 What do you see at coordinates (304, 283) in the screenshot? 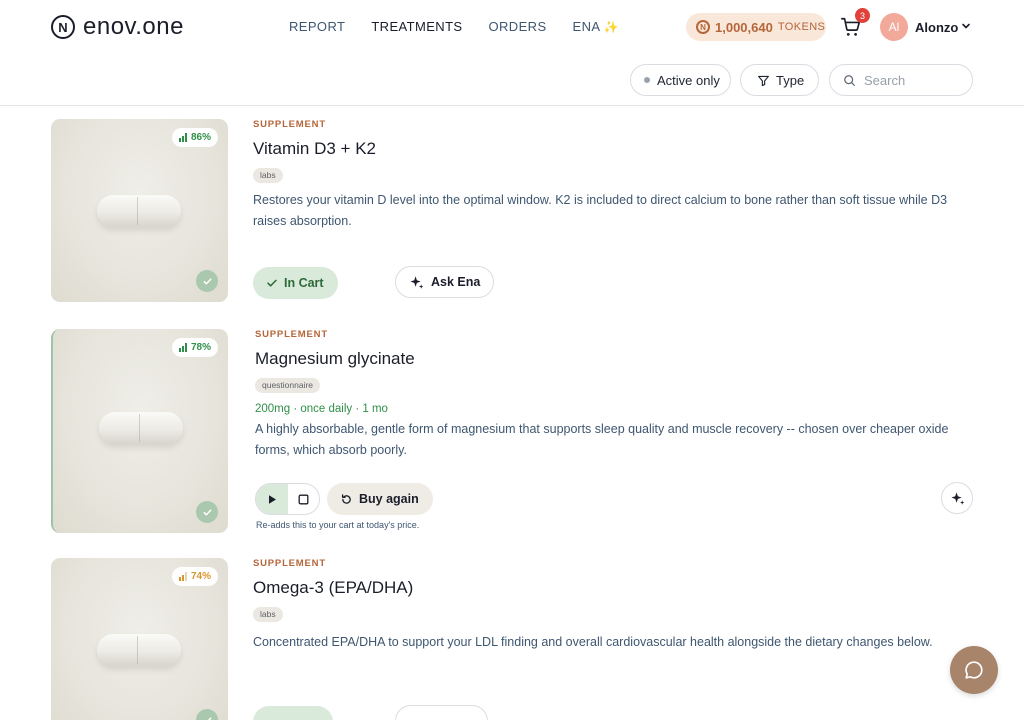
I see `in-cart-label: In Cart` at bounding box center [304, 283].